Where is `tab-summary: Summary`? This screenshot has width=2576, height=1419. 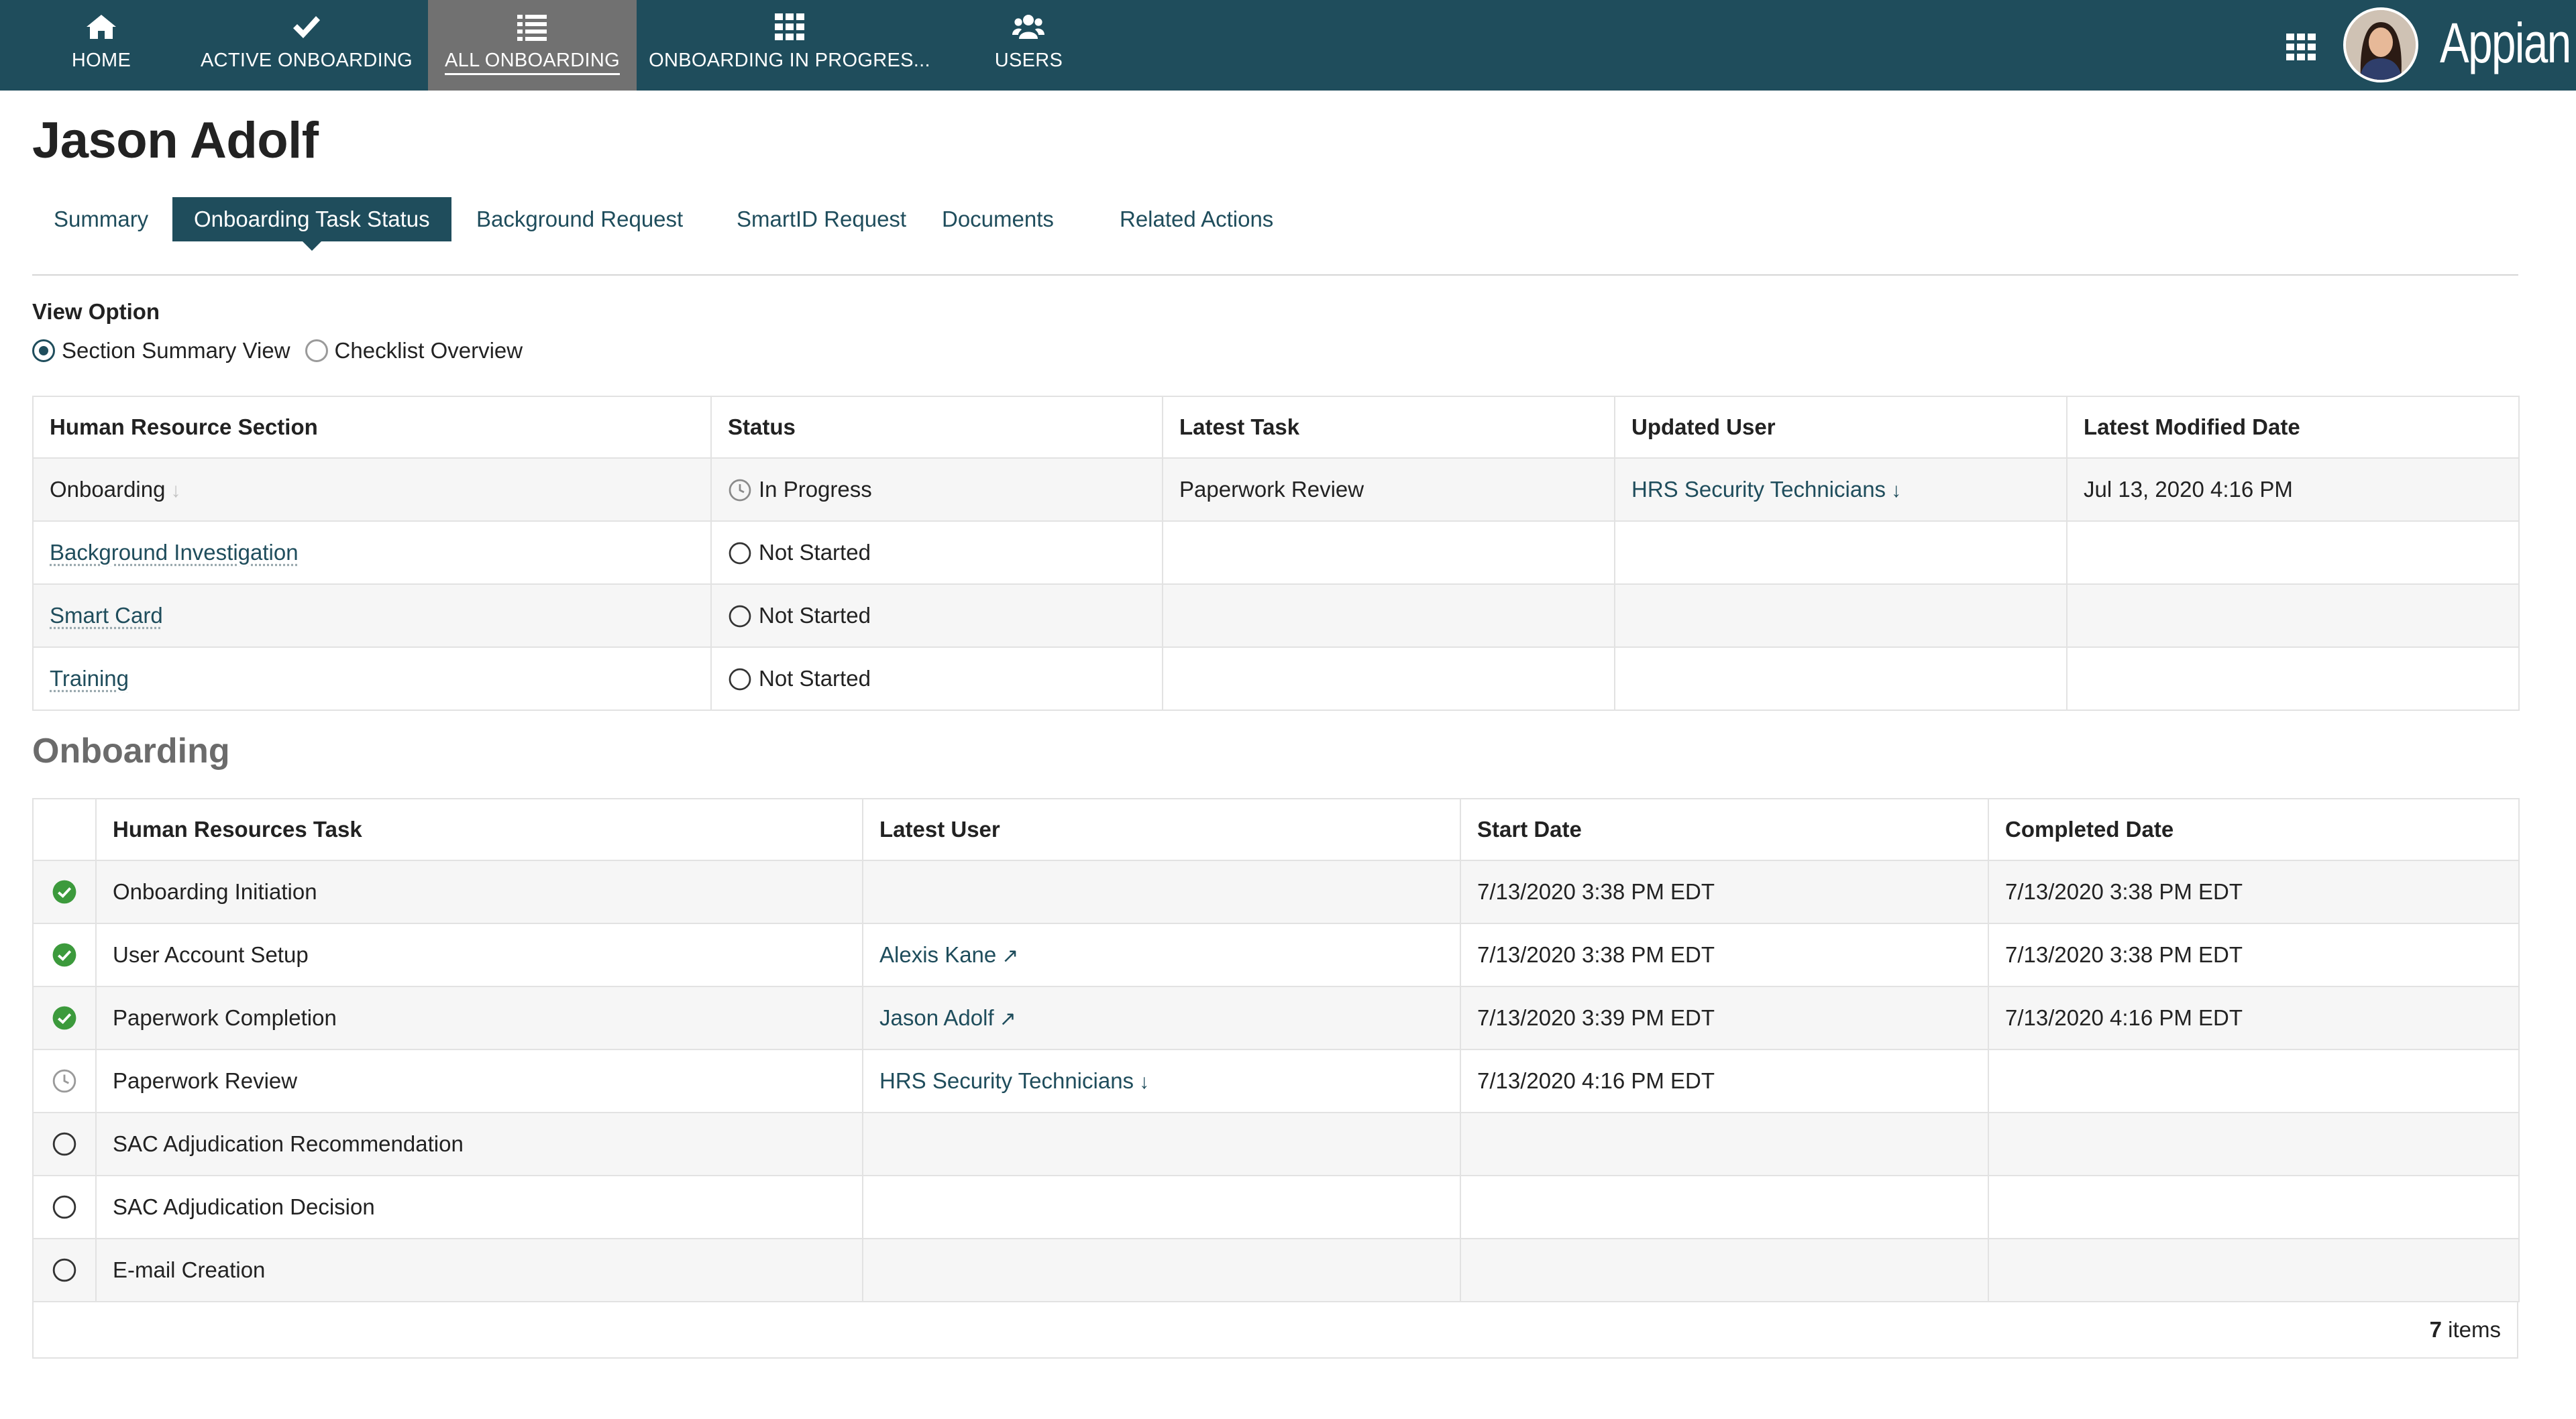
tab-summary: Summary is located at coordinates (101, 219).